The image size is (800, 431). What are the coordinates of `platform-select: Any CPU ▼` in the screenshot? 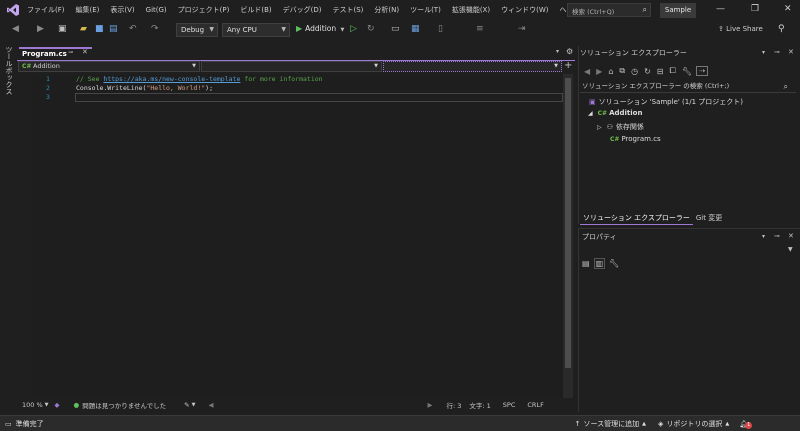 It's located at (256, 30).